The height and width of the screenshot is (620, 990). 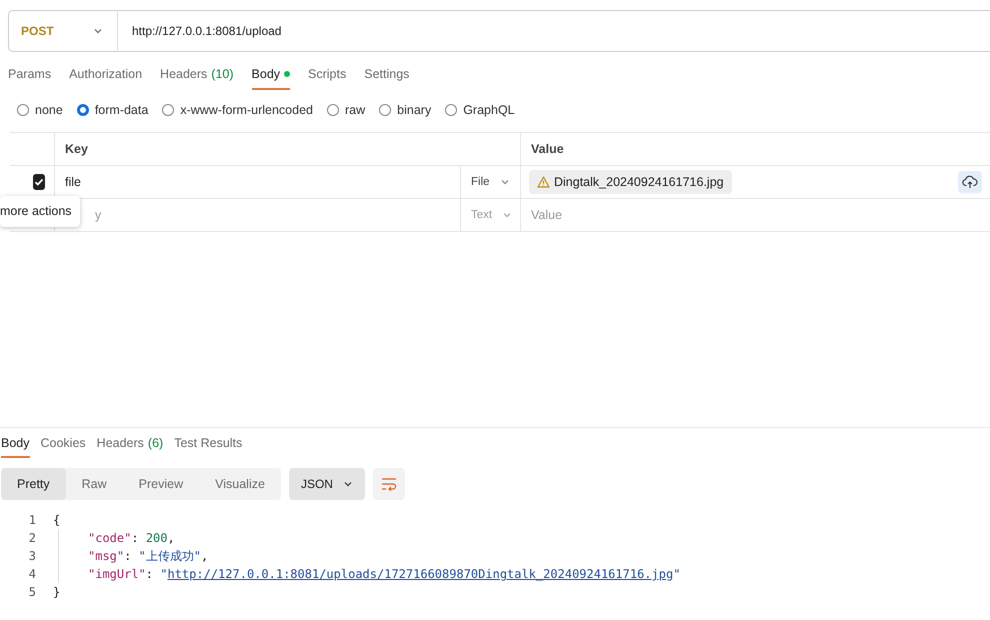 I want to click on tooltip: more actions, so click(x=40, y=211).